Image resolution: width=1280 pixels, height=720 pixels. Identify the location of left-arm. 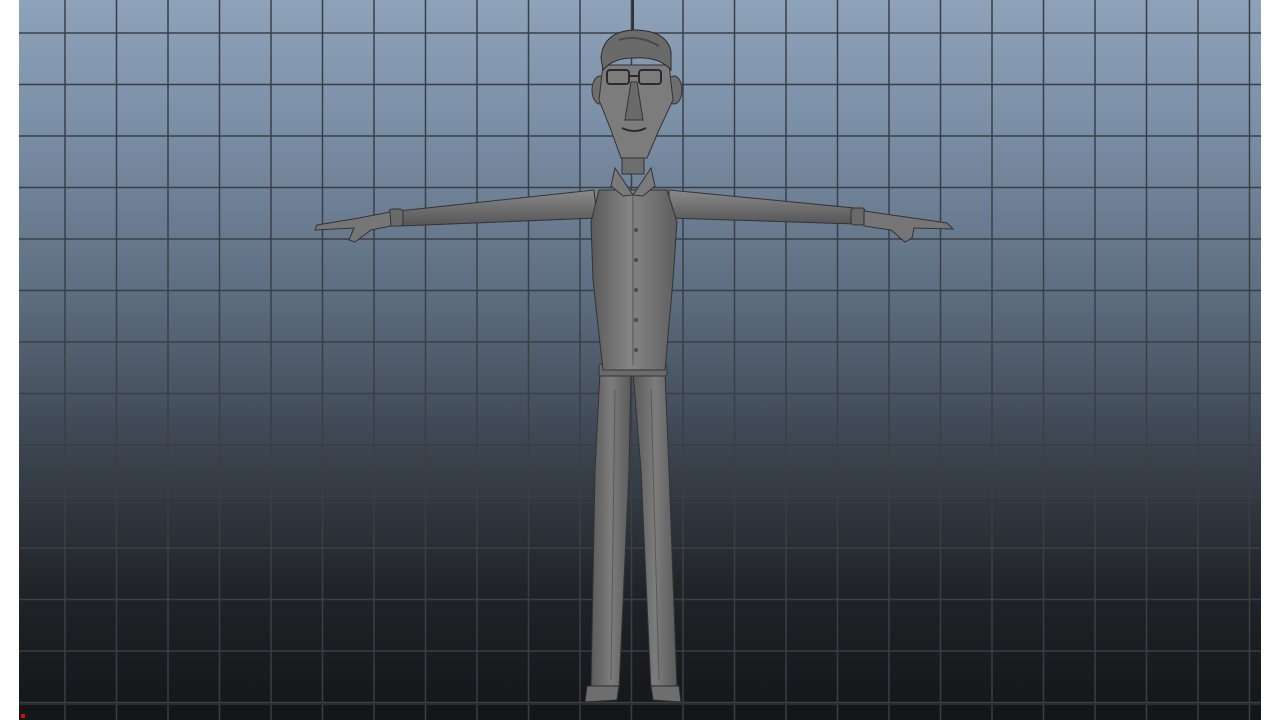
(456, 216).